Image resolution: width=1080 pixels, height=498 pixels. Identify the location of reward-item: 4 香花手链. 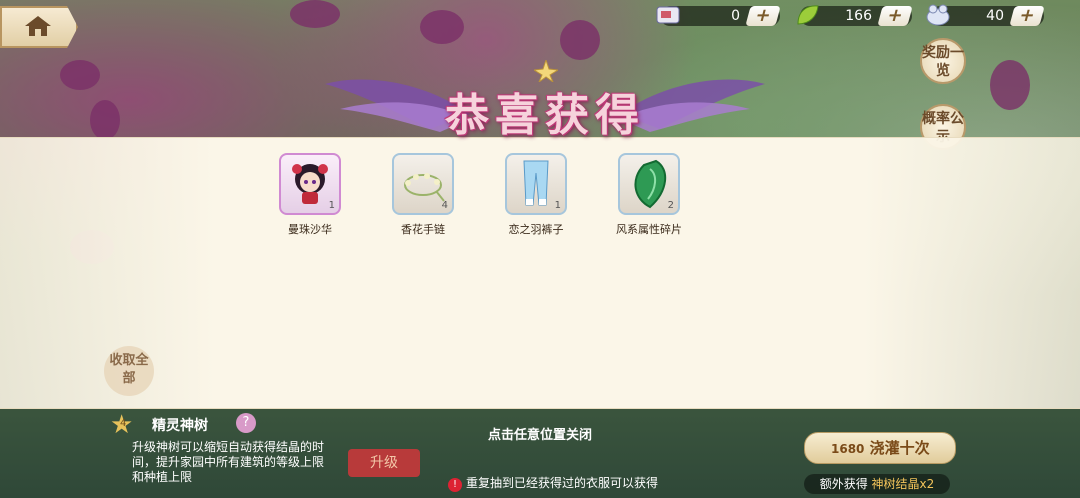
(423, 195).